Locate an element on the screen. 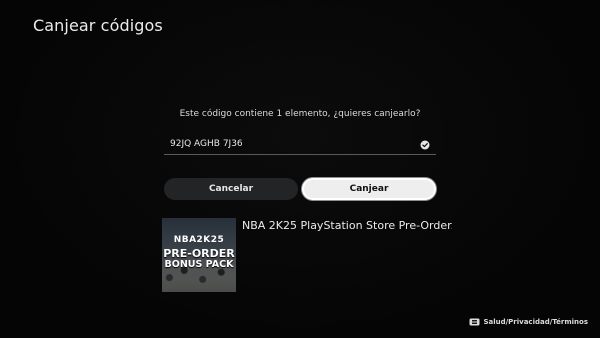 The image size is (600, 338). options-button-icon is located at coordinates (474, 322).